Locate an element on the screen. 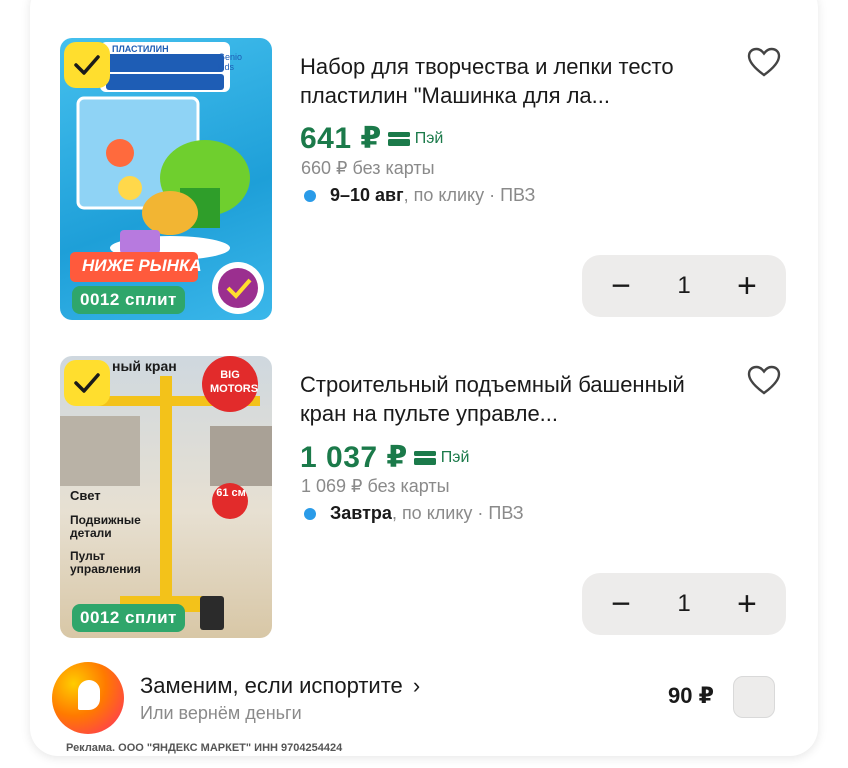  delivery-info: Завтра , по клику · ПВЗ is located at coordinates (414, 513).